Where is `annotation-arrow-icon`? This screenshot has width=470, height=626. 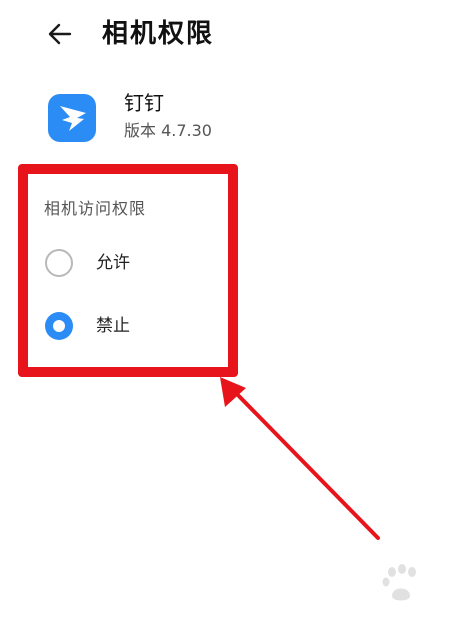
annotation-arrow-icon is located at coordinates (300, 458).